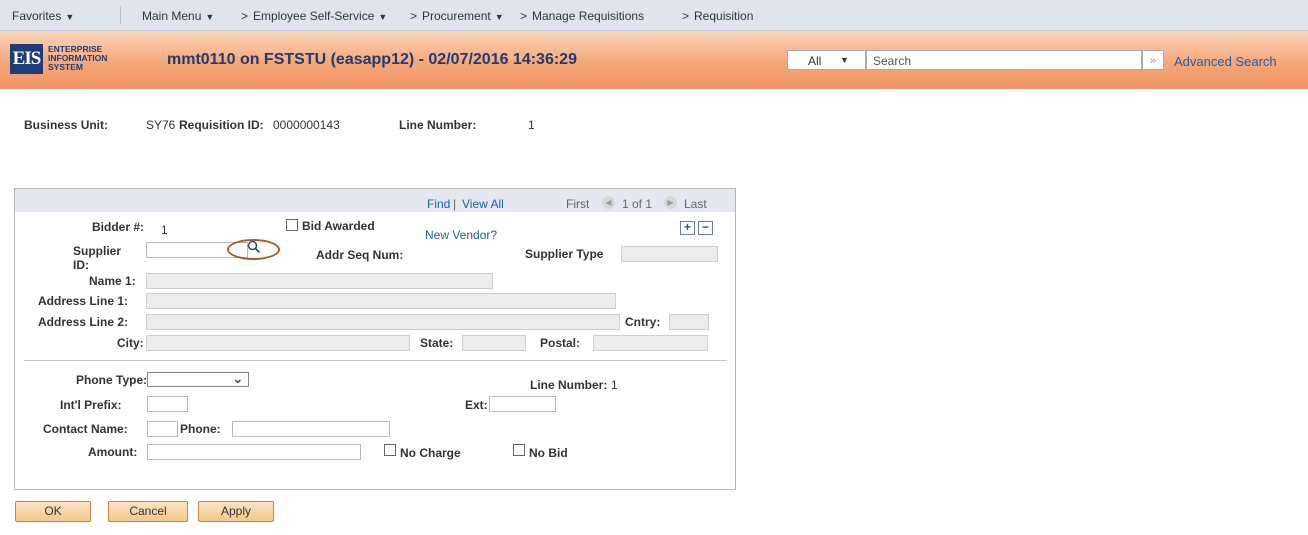 This screenshot has width=1308, height=535. I want to click on breadcrumb-employee-self-service: Employee Self-Service ▼, so click(320, 16).